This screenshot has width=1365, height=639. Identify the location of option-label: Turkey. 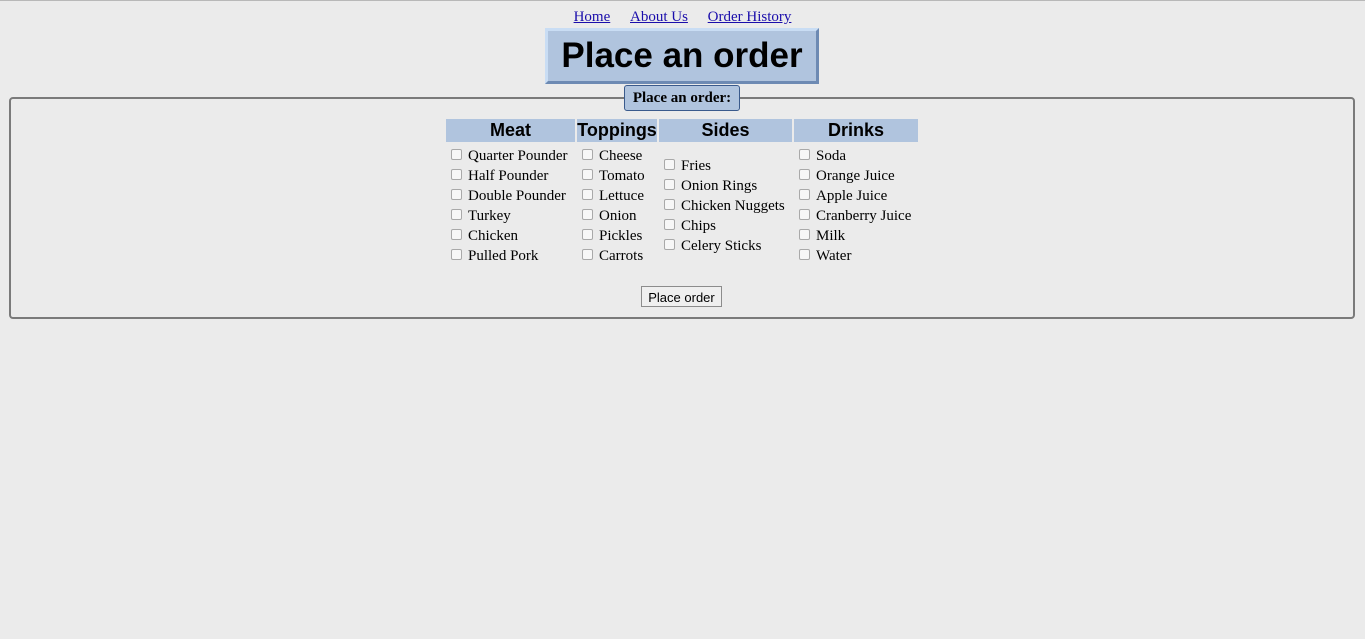
(489, 215).